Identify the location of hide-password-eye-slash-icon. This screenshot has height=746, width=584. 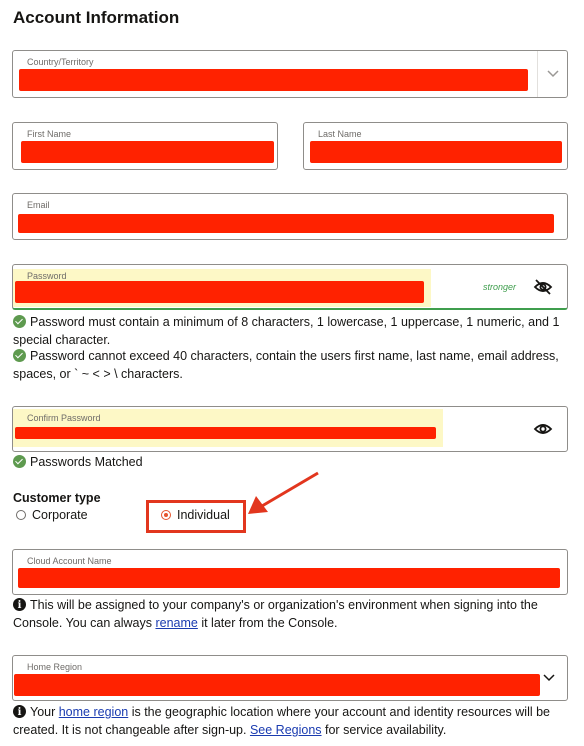
(543, 287).